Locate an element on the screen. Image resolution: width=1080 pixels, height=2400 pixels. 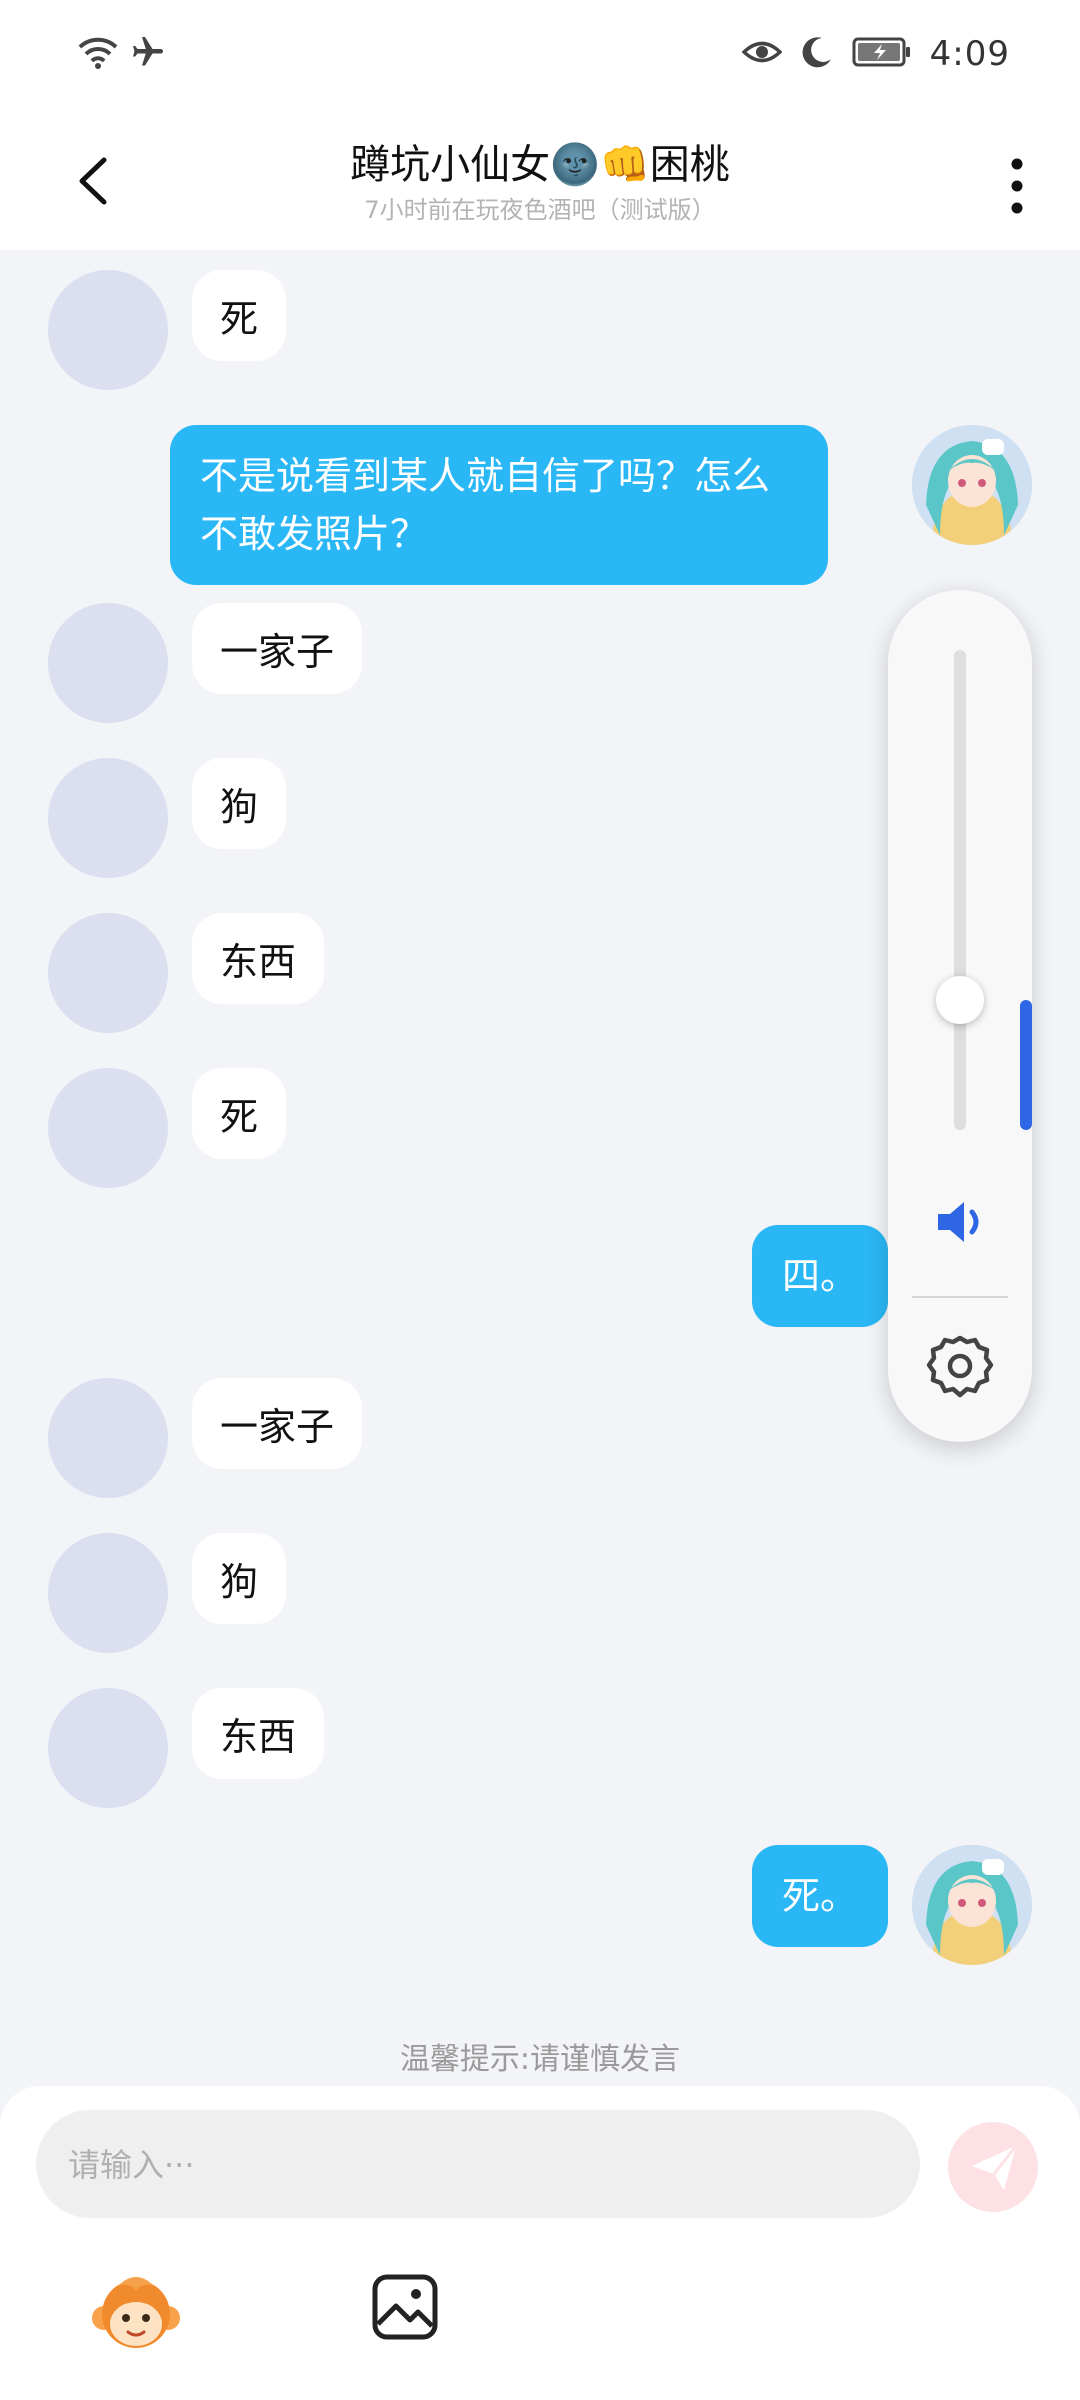
sticker-button is located at coordinates (136, 2314).